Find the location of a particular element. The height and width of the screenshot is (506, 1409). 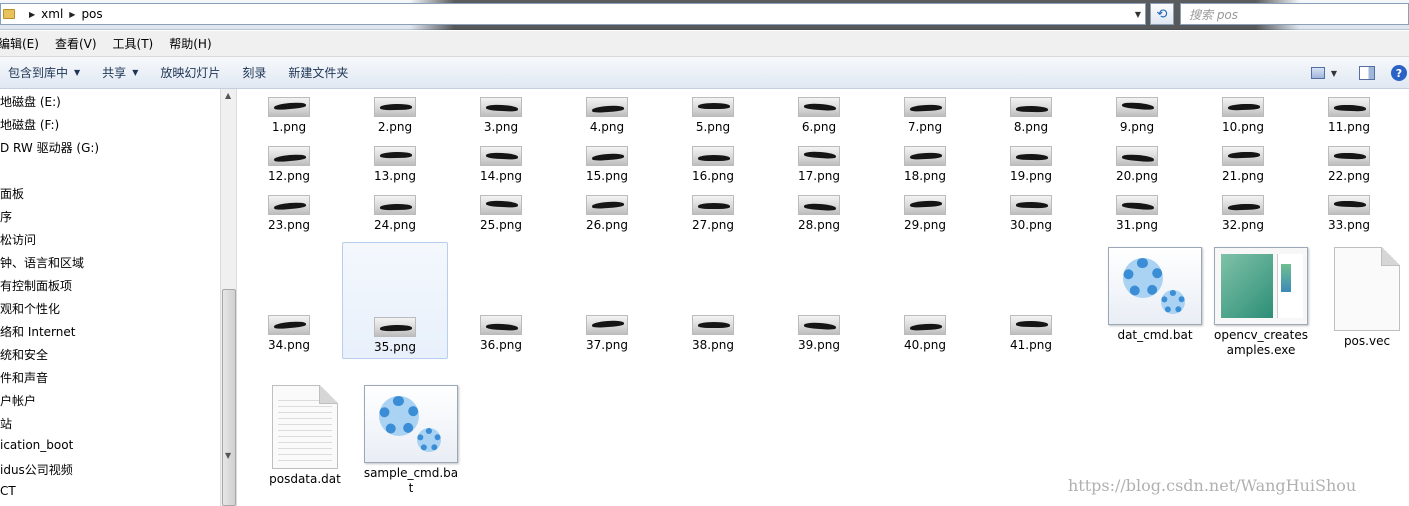

file-thumbnail: 30.png is located at coordinates (1031, 214).